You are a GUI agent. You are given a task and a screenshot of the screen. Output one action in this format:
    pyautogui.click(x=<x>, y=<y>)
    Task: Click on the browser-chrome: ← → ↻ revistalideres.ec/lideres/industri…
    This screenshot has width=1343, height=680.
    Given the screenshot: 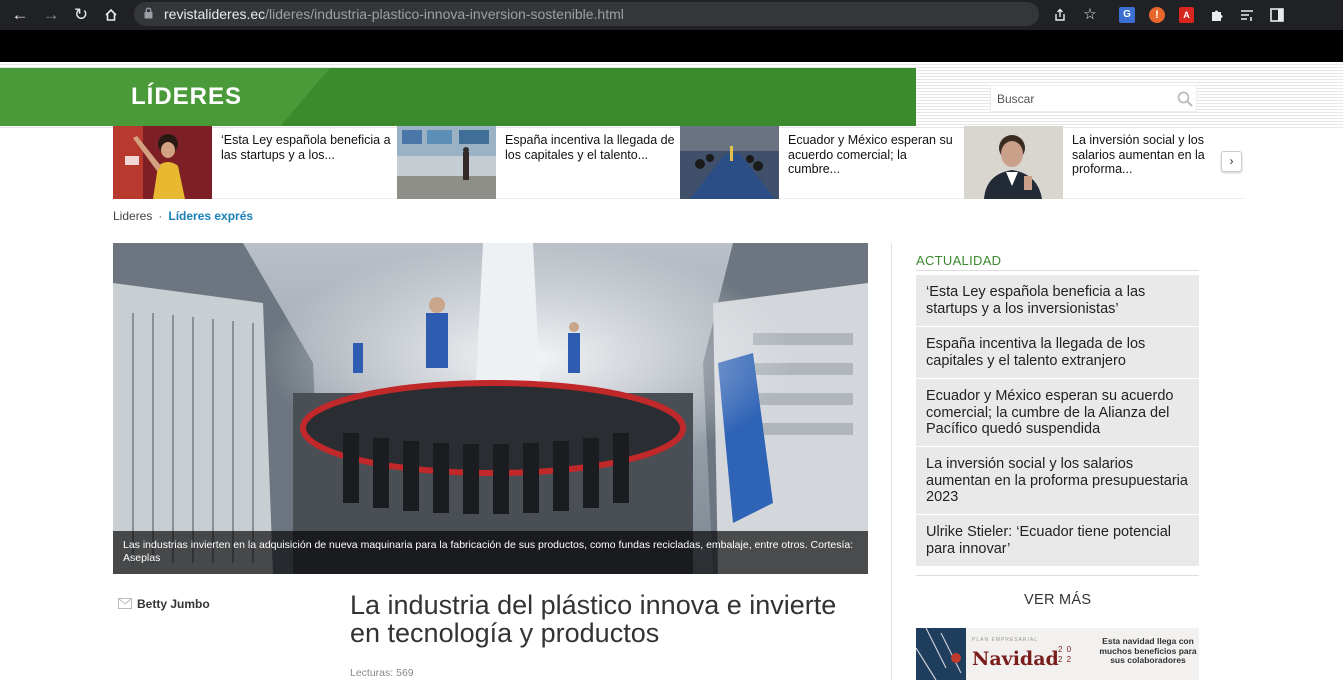 What is the action you would take?
    pyautogui.click(x=671, y=31)
    